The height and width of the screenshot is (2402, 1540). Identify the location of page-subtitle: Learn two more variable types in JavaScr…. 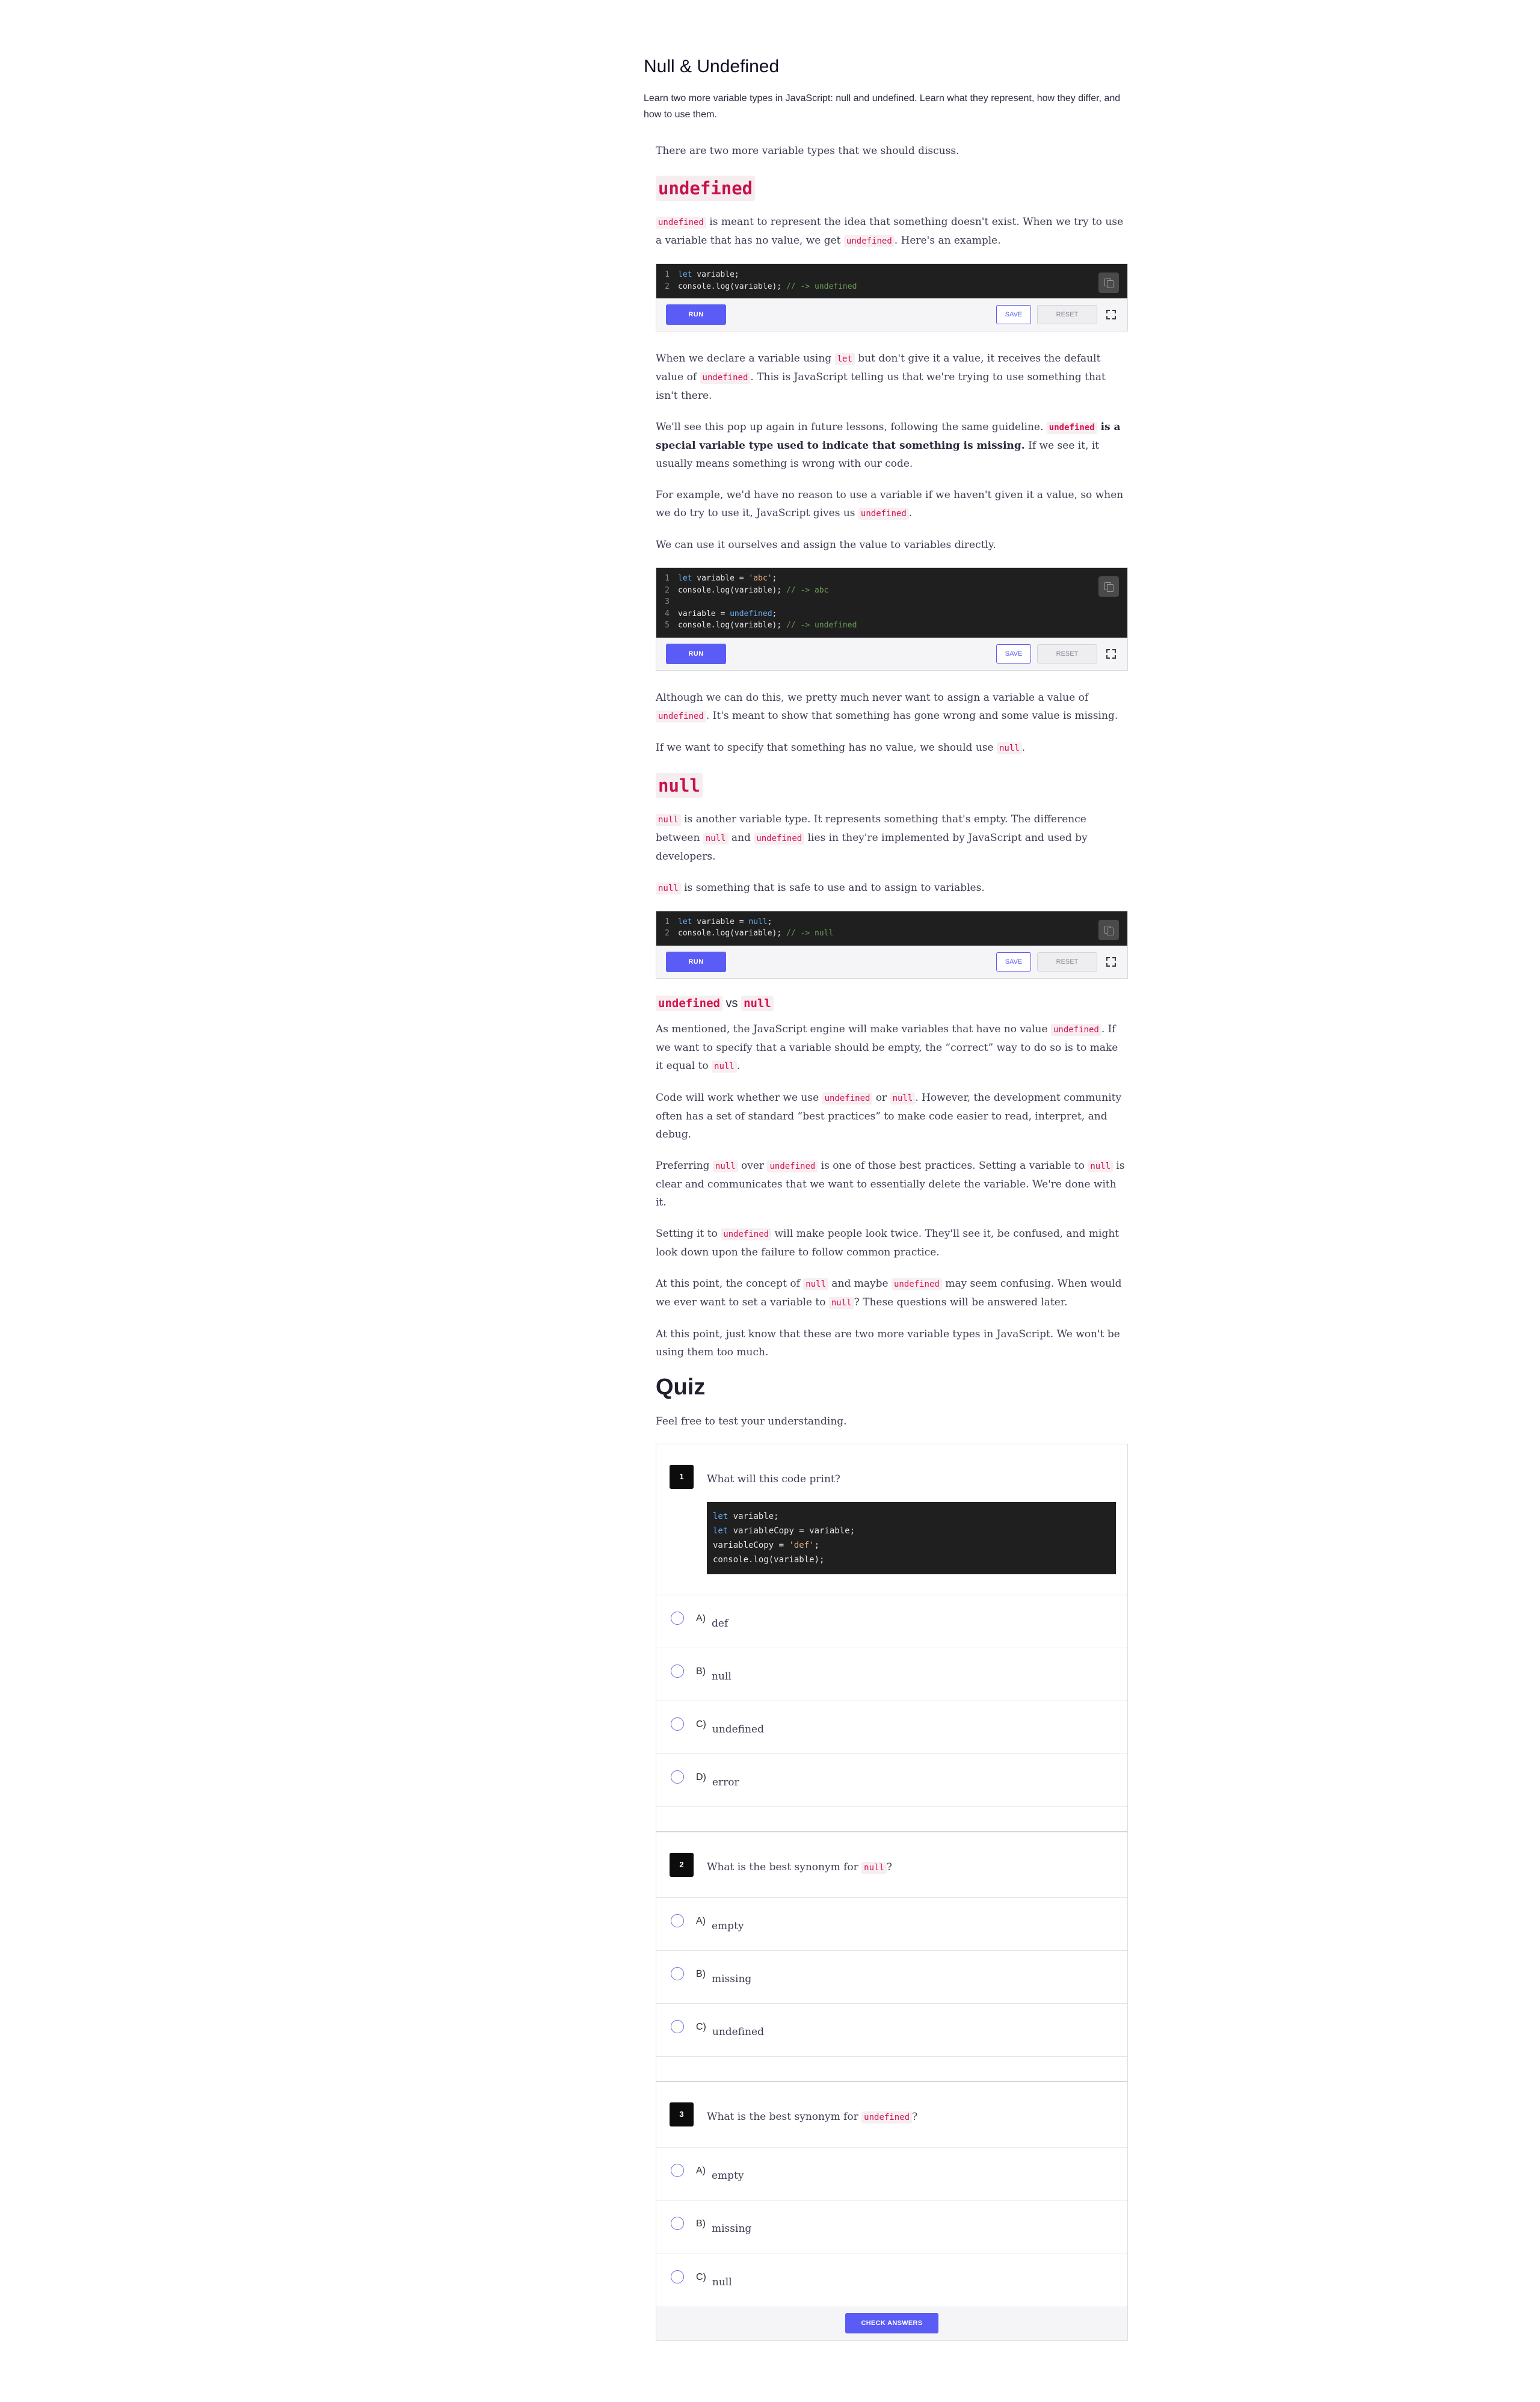
(883, 106).